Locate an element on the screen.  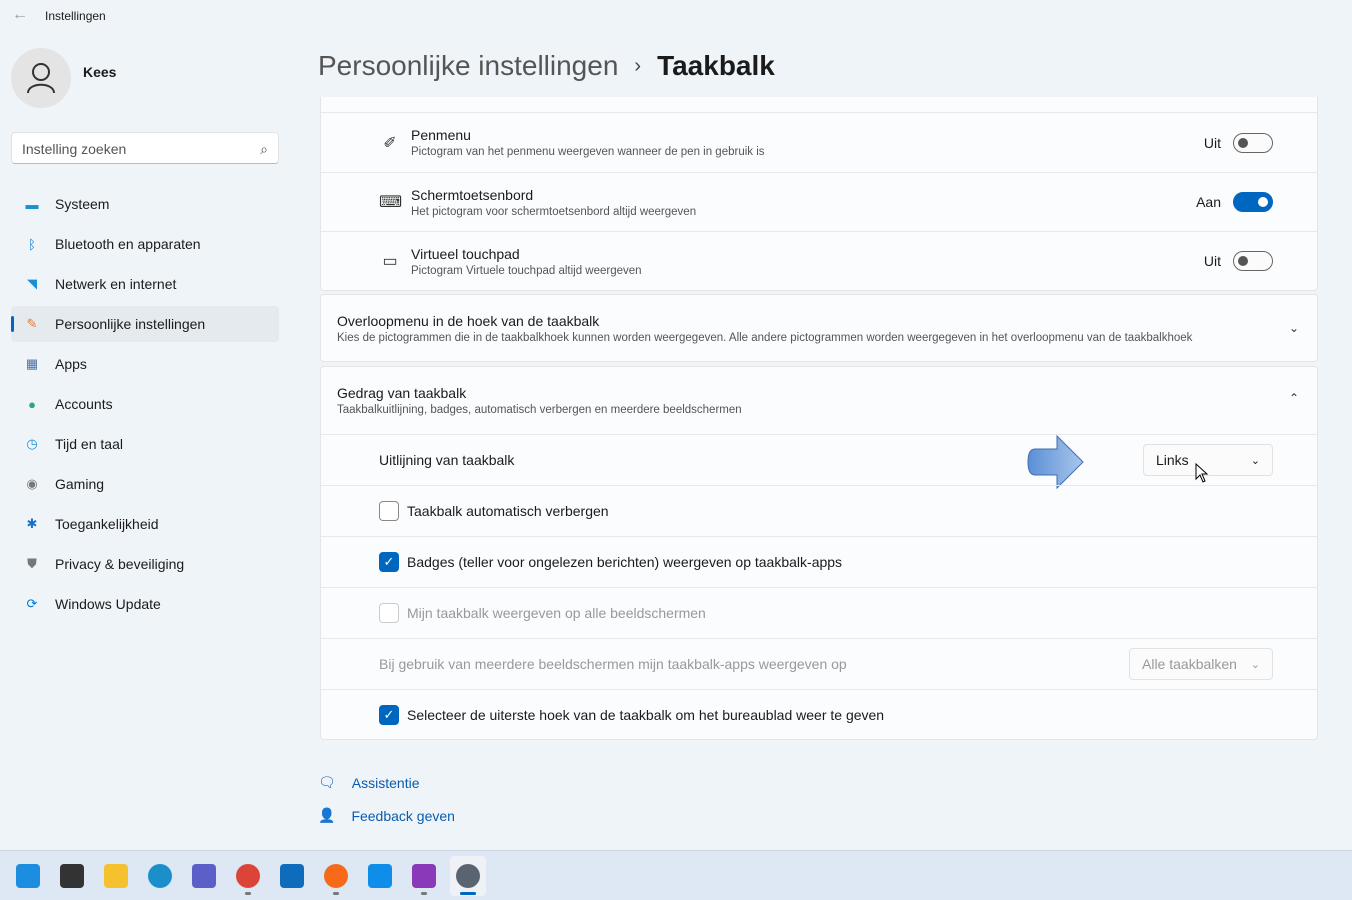
sidebar-item-toegankelijkheid: ✱ Toegankelijkheid is located at coordinates (145, 524).